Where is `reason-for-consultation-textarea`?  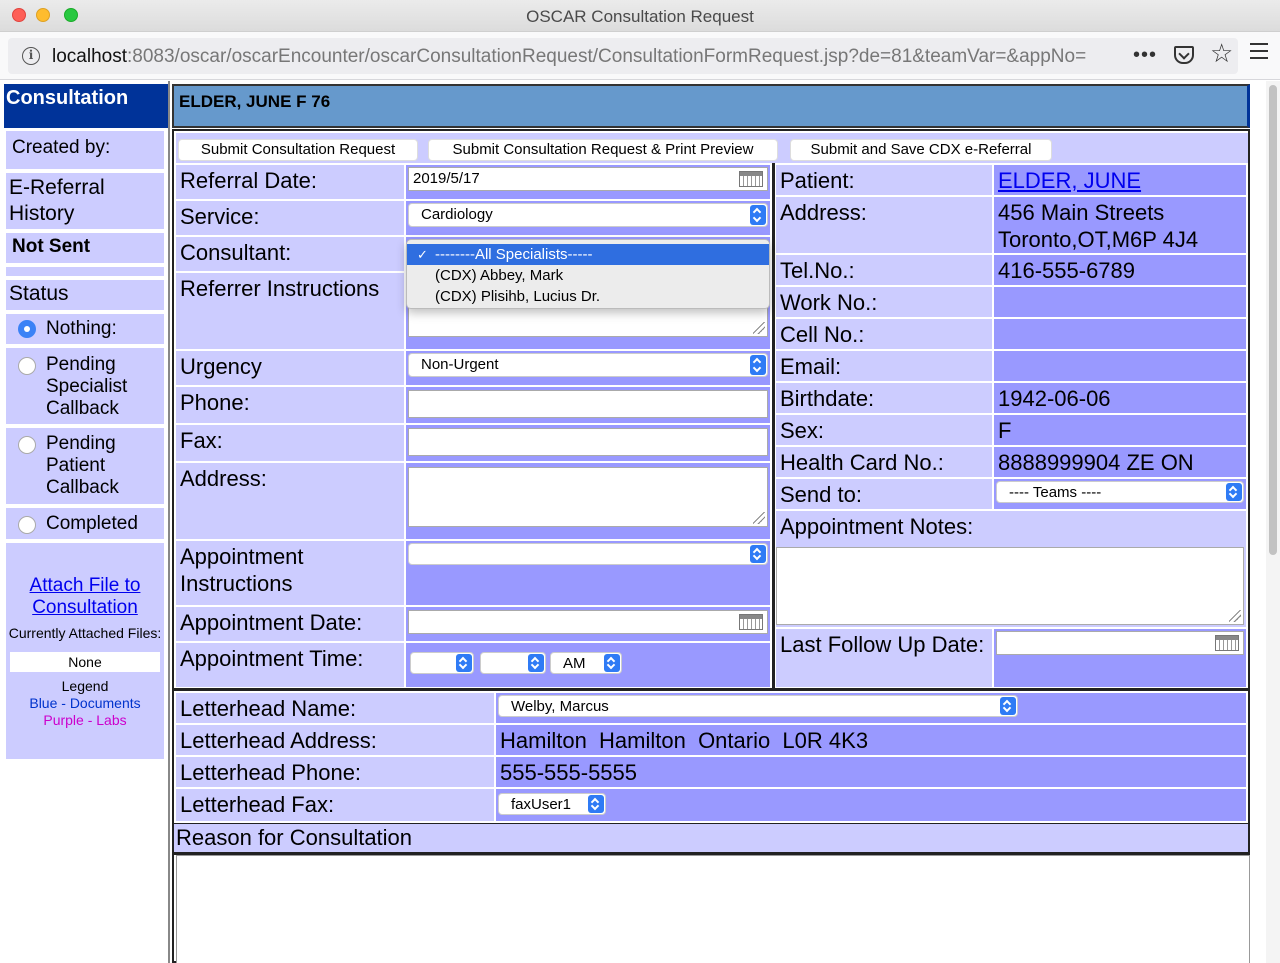
reason-for-consultation-textarea is located at coordinates (713, 909).